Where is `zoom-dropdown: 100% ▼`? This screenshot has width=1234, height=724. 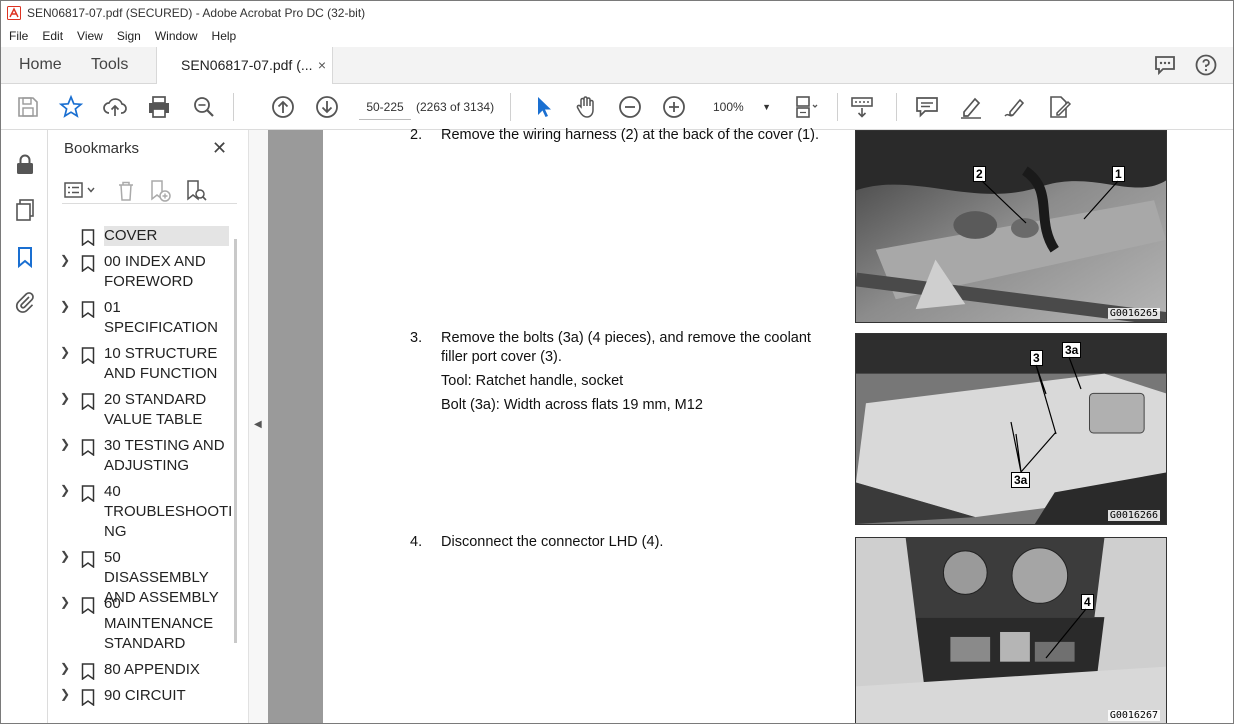
zoom-dropdown: 100% ▼ is located at coordinates (740, 107).